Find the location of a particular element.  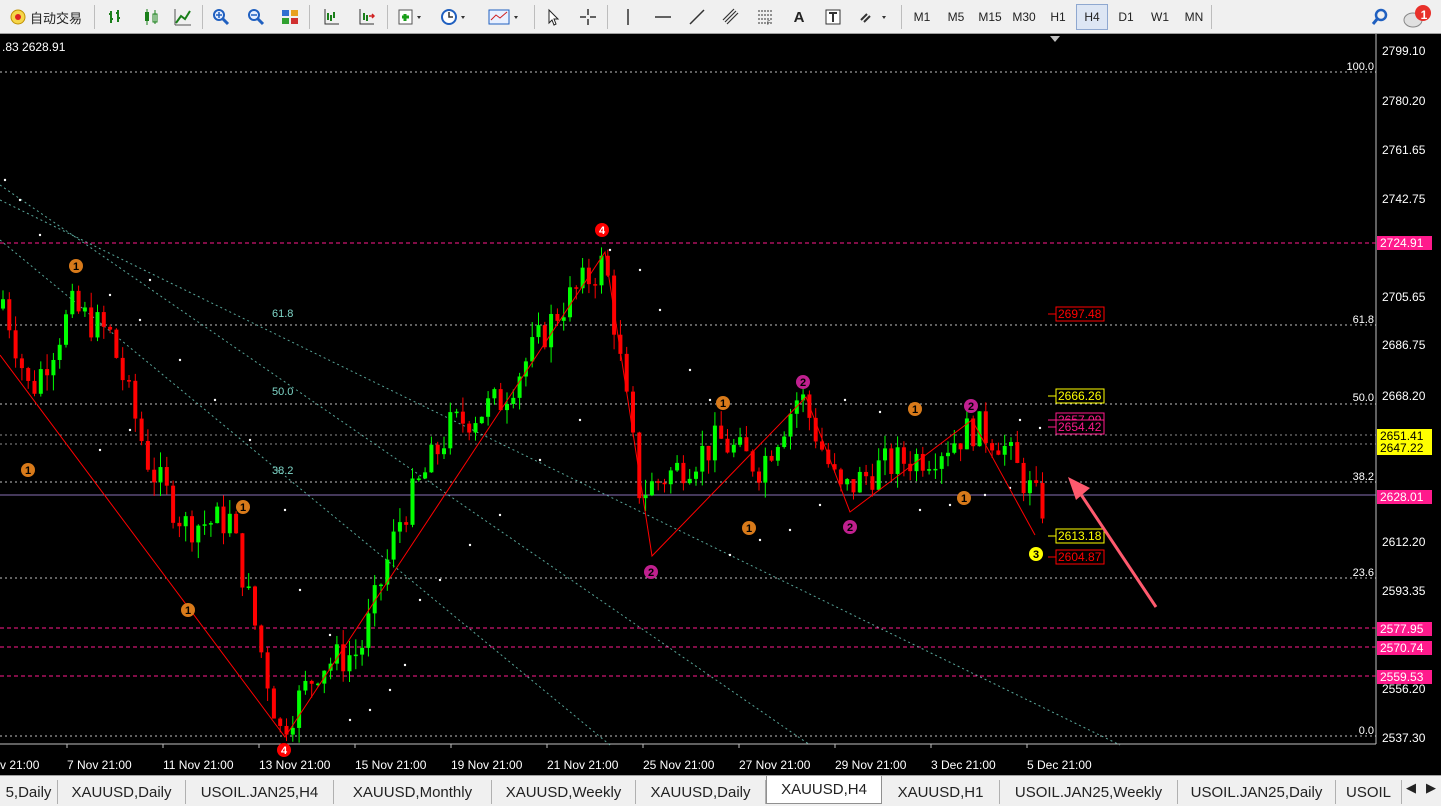

new-indicator-icon is located at coordinates (411, 17).